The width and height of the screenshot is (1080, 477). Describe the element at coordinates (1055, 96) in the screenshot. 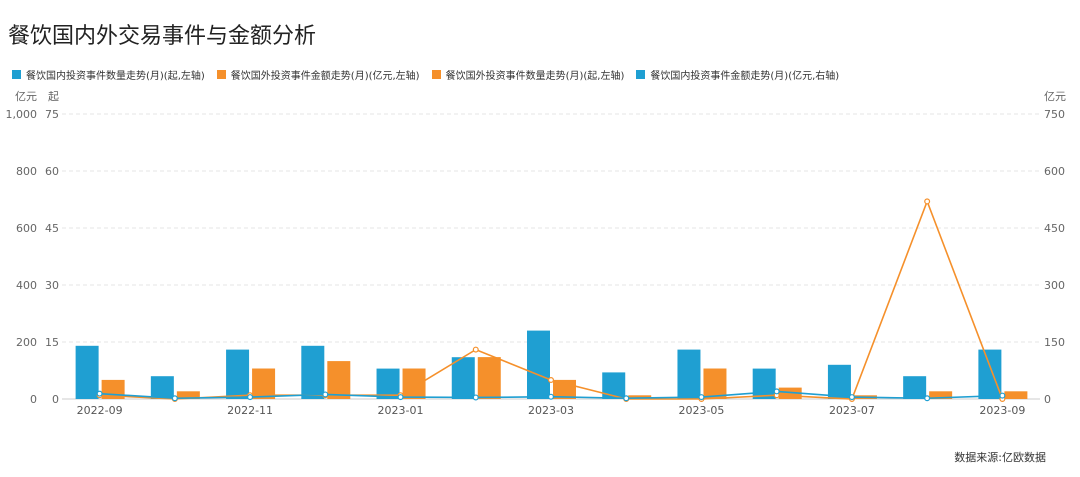

I see `y-axis-unit-right: 亿元` at that location.